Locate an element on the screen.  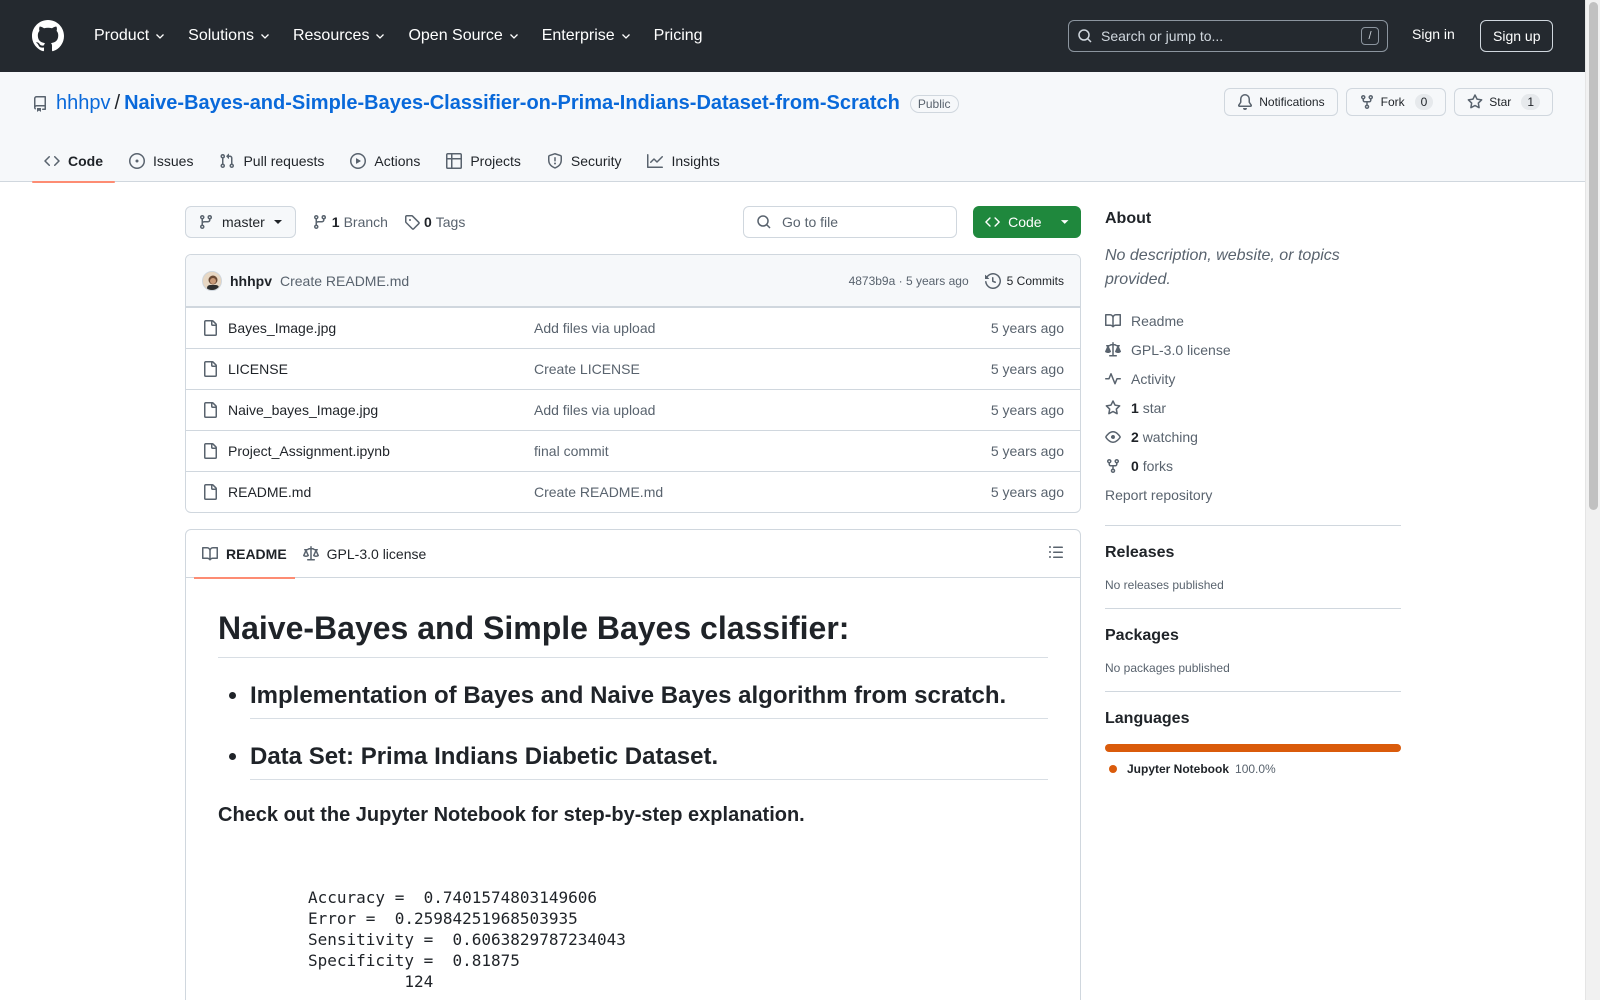
global-search-input: Search or jump to... / is located at coordinates (1228, 36).